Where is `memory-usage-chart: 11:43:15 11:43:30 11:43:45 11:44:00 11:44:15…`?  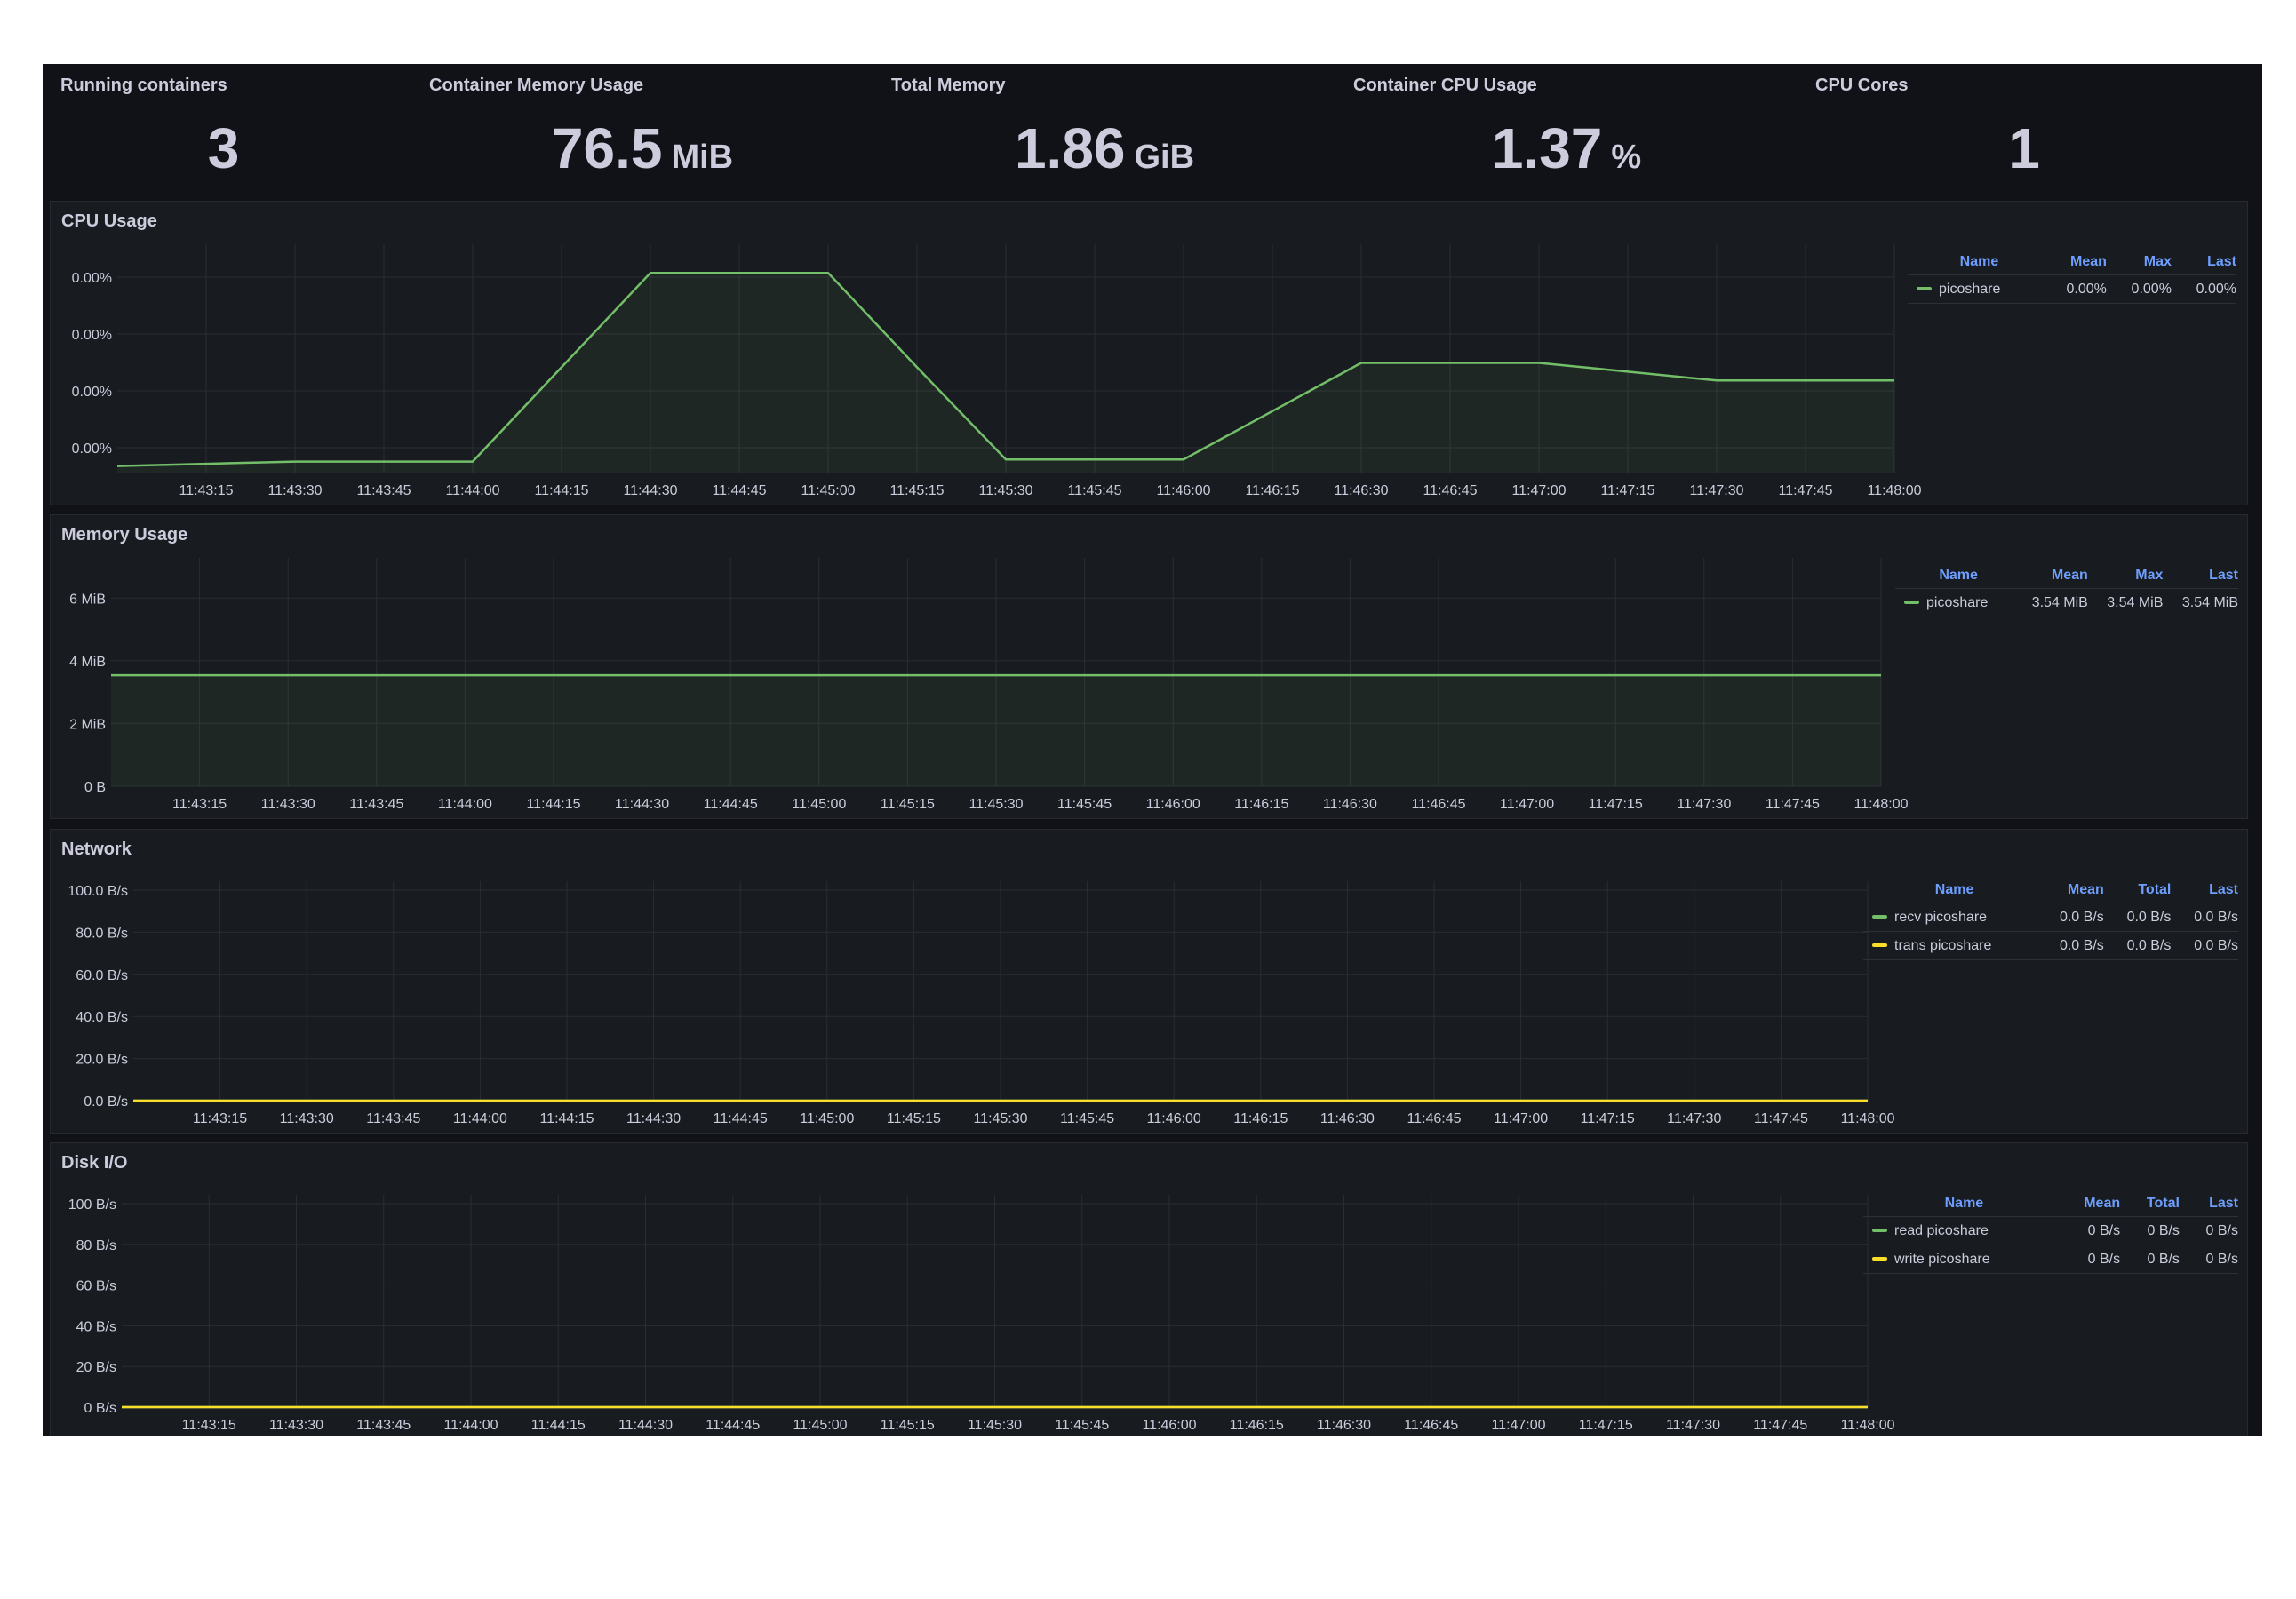 memory-usage-chart: 11:43:15 11:43:30 11:43:45 11:44:00 11:44:15… is located at coordinates (989, 685).